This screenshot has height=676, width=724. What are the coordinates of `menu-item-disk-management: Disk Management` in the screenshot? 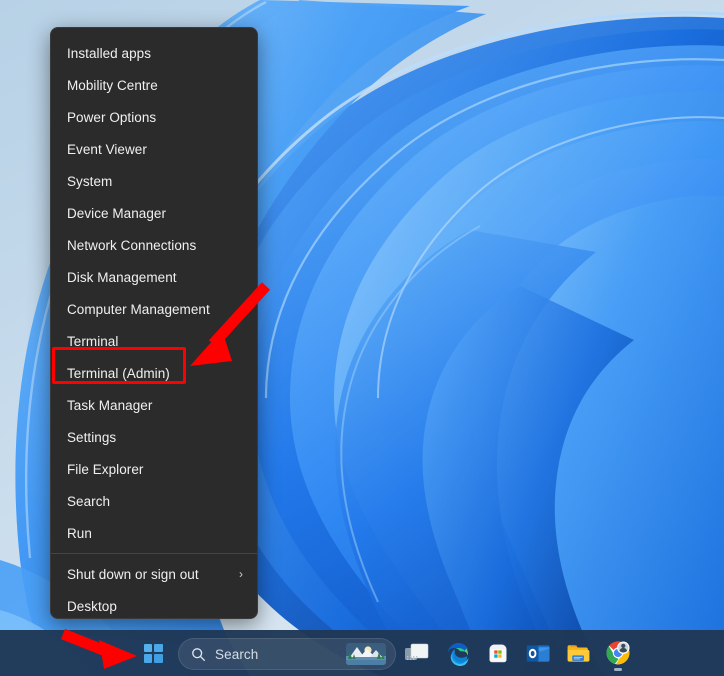 It's located at (154, 277).